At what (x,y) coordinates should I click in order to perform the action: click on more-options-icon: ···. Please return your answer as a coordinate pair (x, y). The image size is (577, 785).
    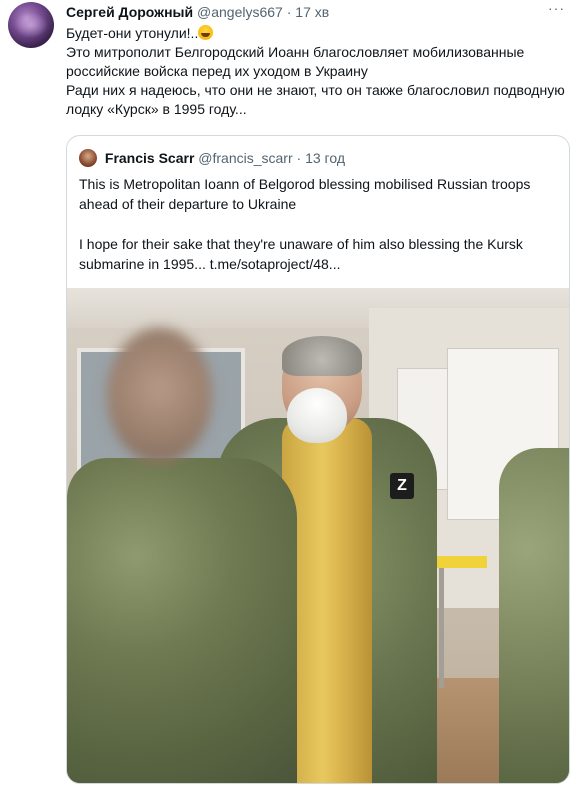
    Looking at the image, I should click on (556, 8).